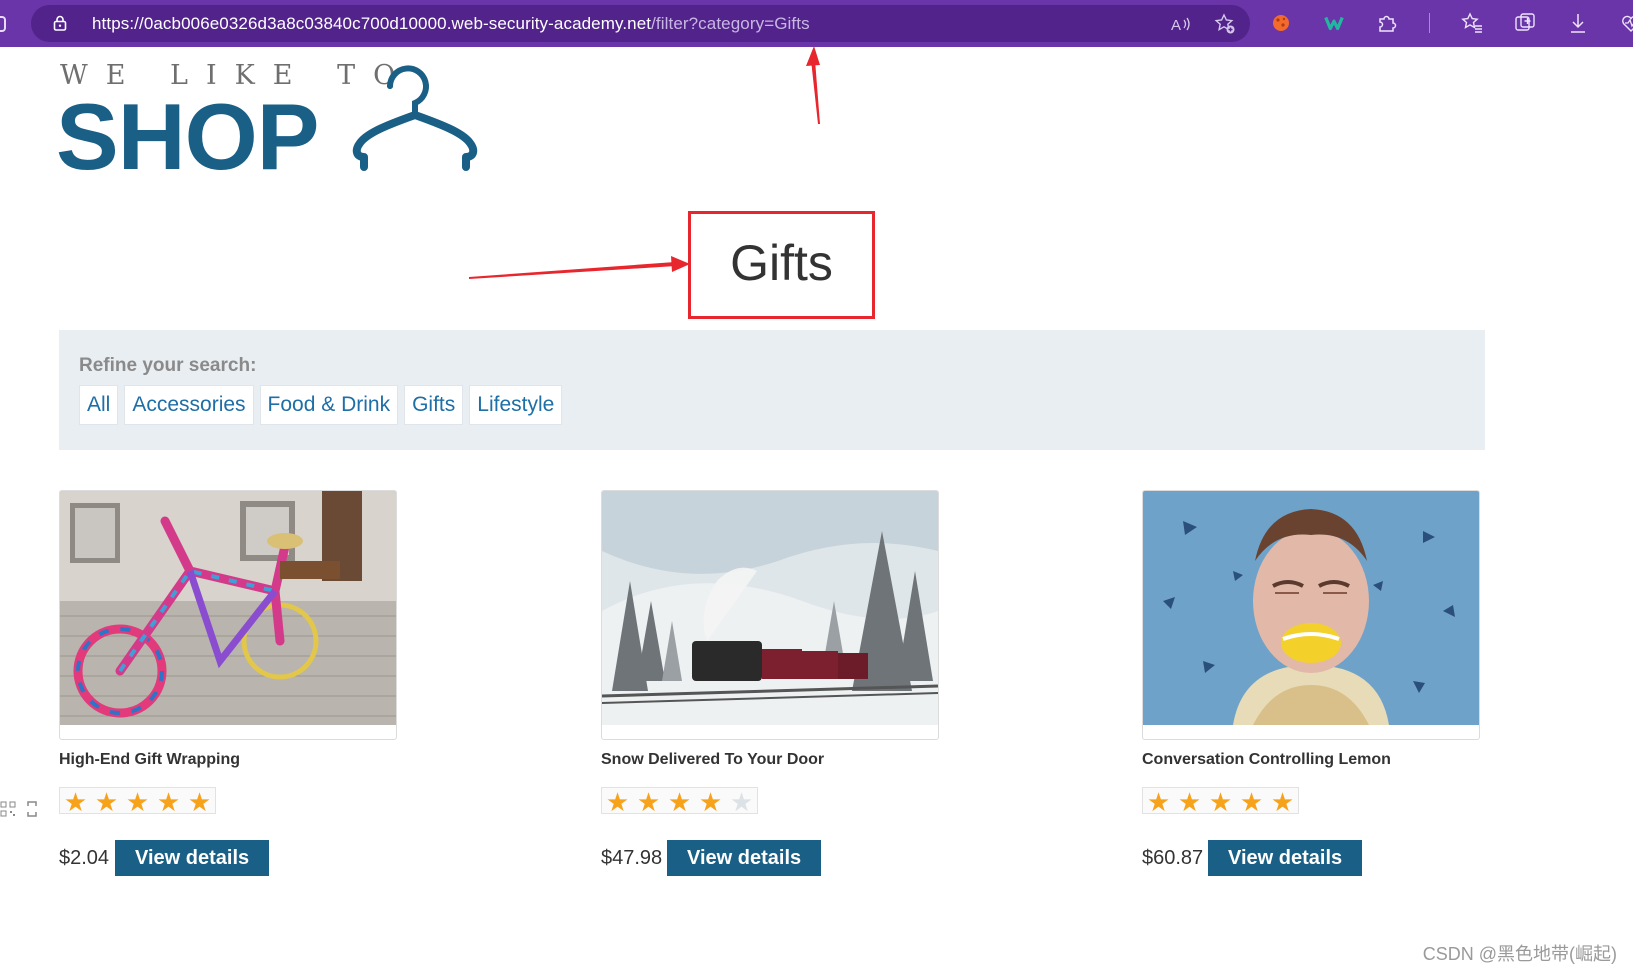 The height and width of the screenshot is (971, 1633). Describe the element at coordinates (516, 405) in the screenshot. I see `filter-lifestyle: Lifestyle` at that location.